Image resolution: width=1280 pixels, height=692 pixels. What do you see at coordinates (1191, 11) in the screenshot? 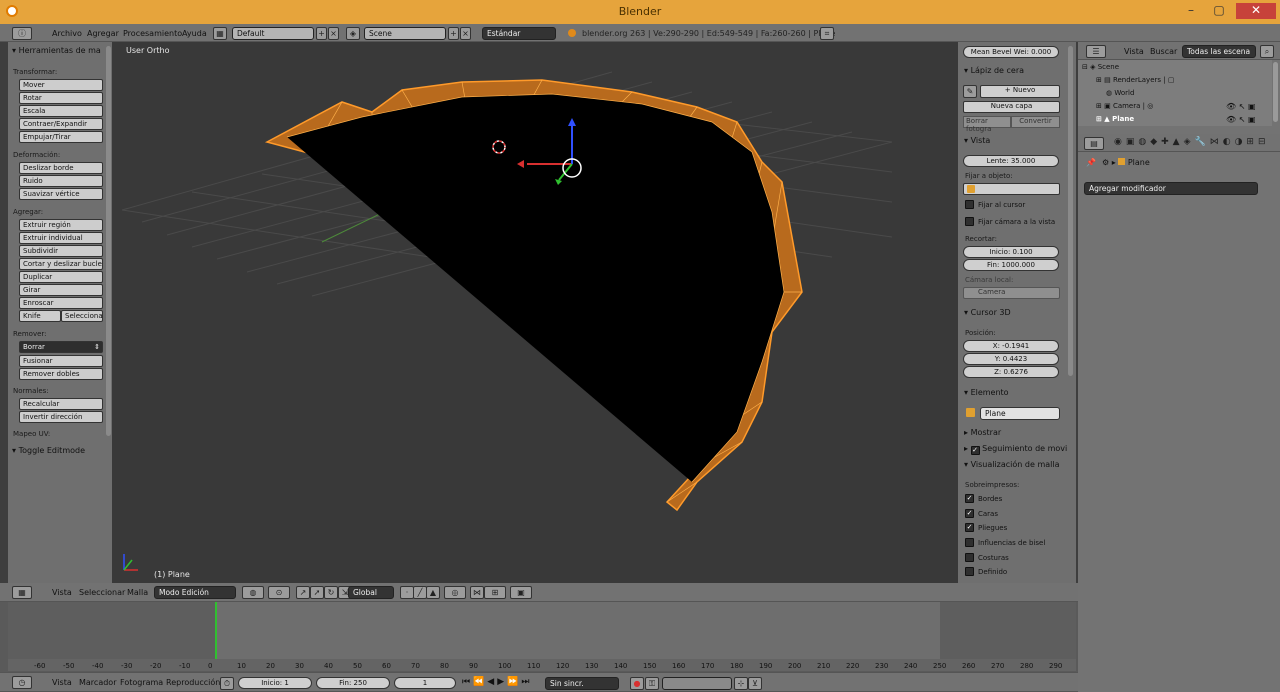
I see `minimize-button: –` at bounding box center [1191, 11].